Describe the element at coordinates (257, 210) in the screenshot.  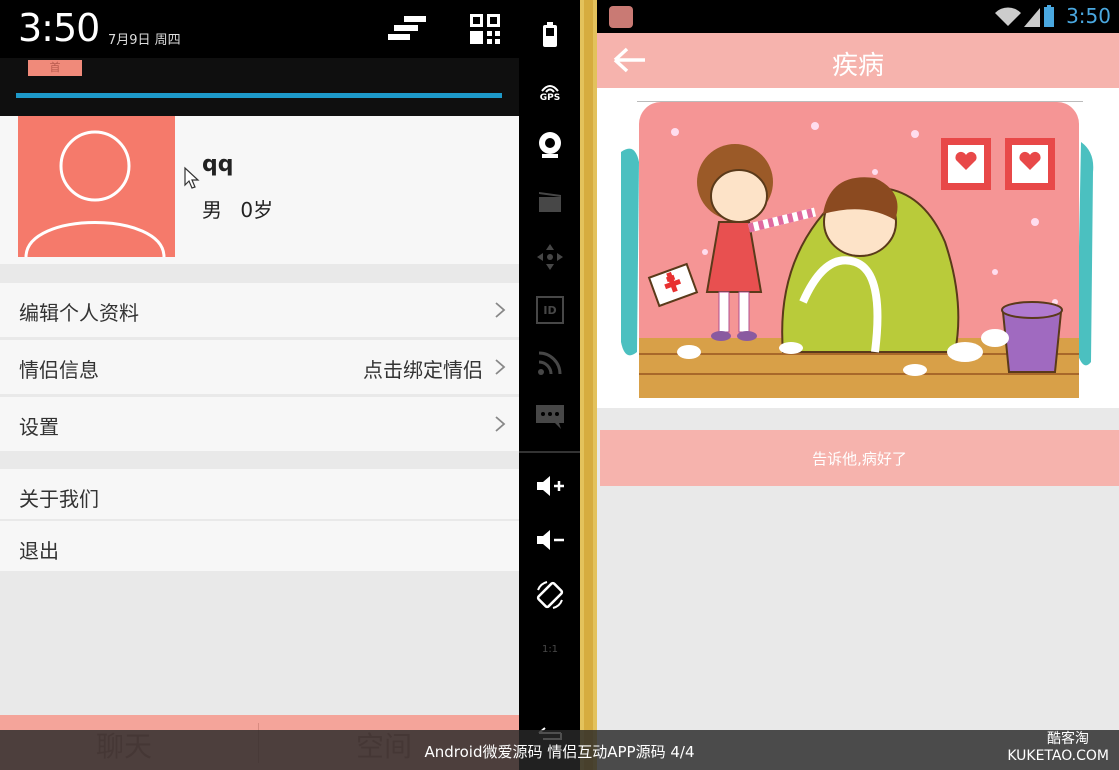
I see `profile-age: 0岁` at that location.